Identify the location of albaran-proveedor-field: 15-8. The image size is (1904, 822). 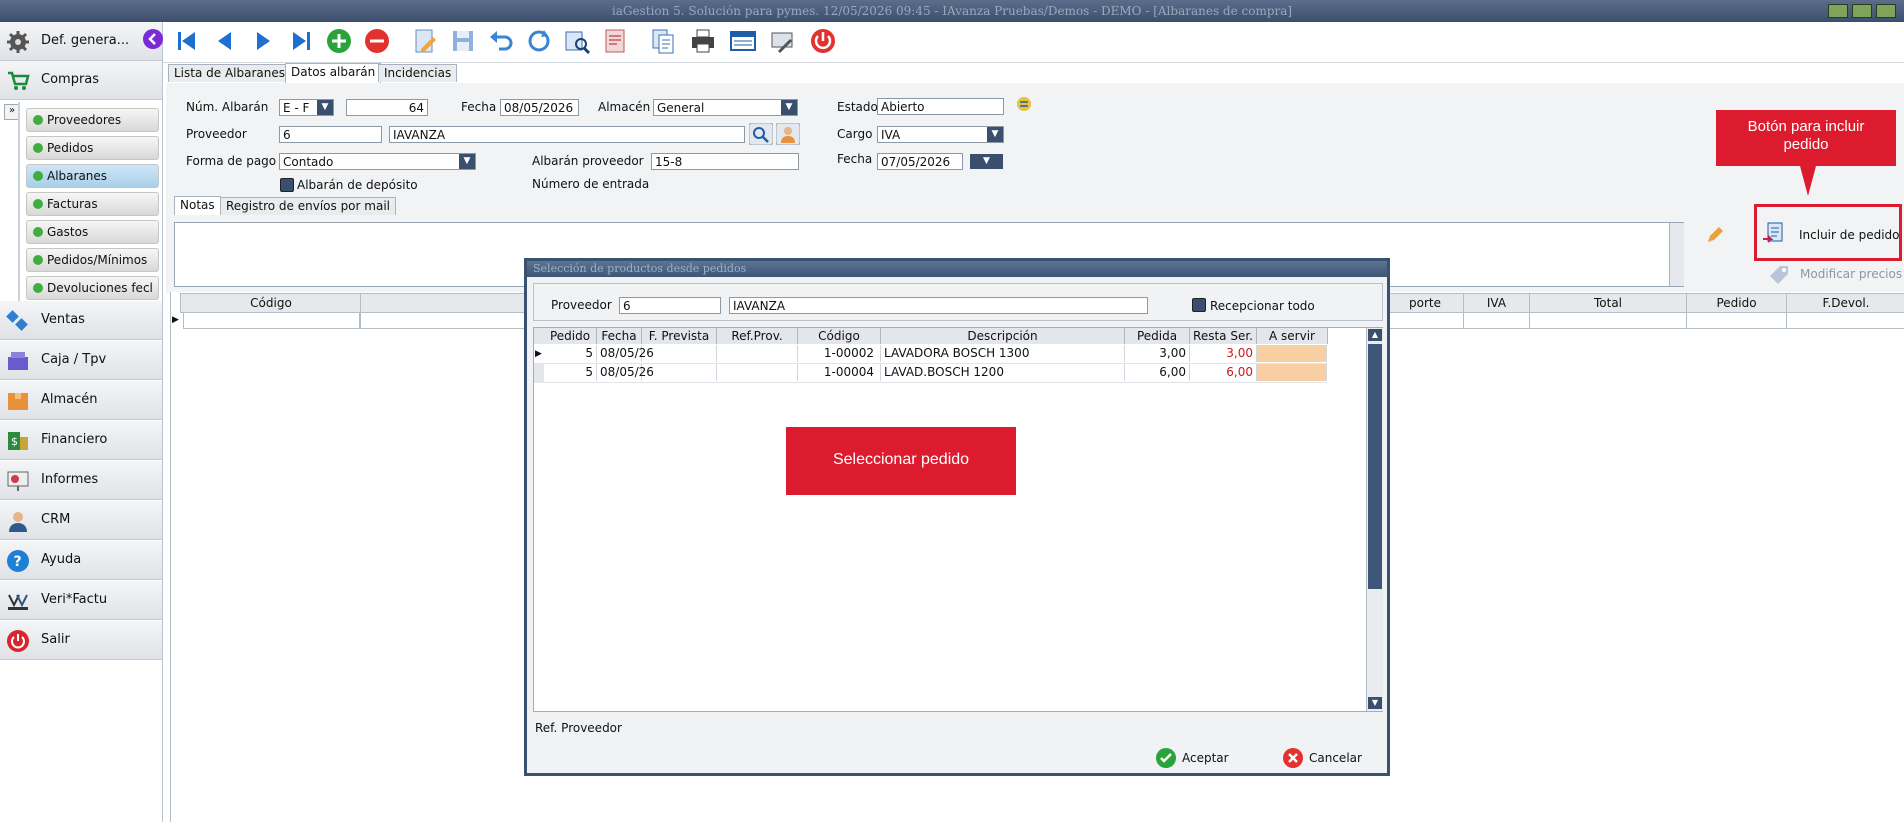
(725, 161).